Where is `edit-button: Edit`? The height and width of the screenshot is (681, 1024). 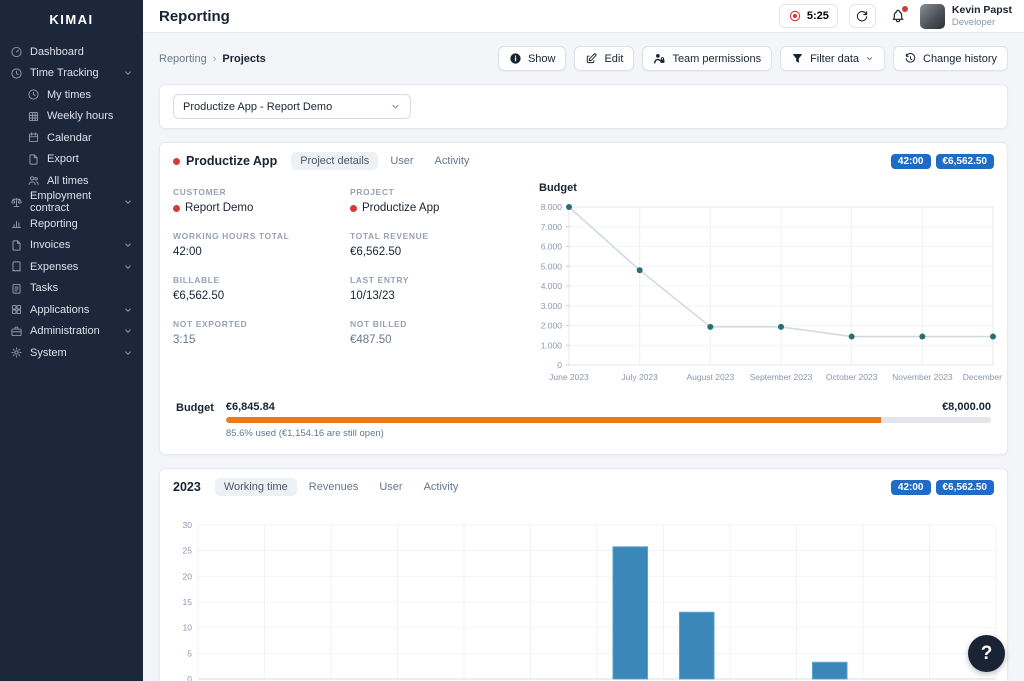 edit-button: Edit is located at coordinates (604, 58).